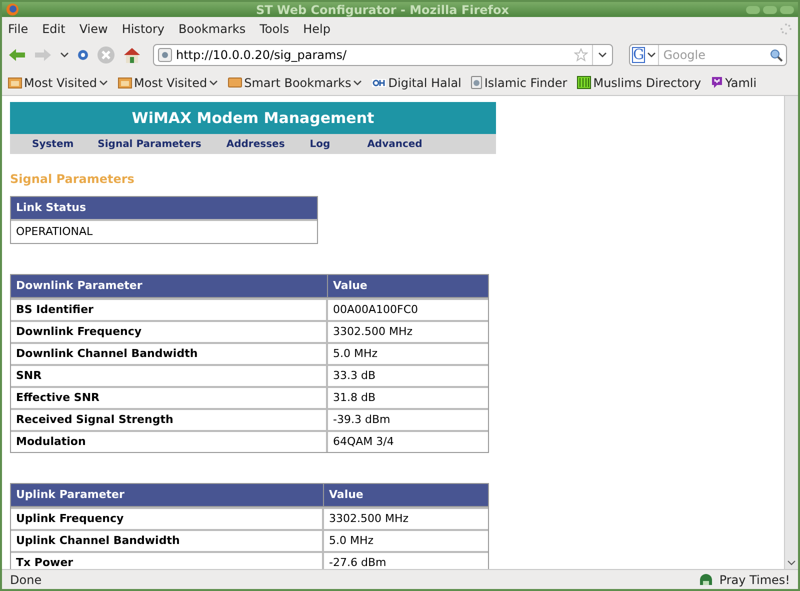 The image size is (800, 591). I want to click on nav-link: Addresses, so click(255, 144).